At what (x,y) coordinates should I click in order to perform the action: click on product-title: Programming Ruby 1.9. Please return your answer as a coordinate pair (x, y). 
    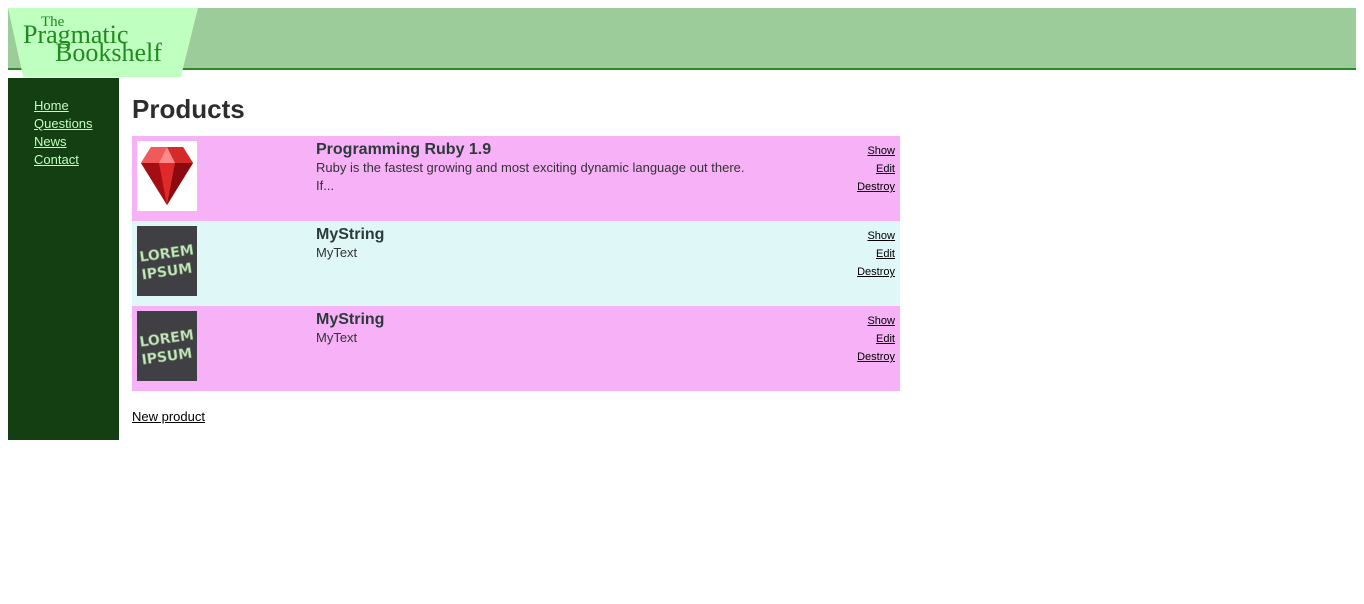
    Looking at the image, I should click on (404, 149).